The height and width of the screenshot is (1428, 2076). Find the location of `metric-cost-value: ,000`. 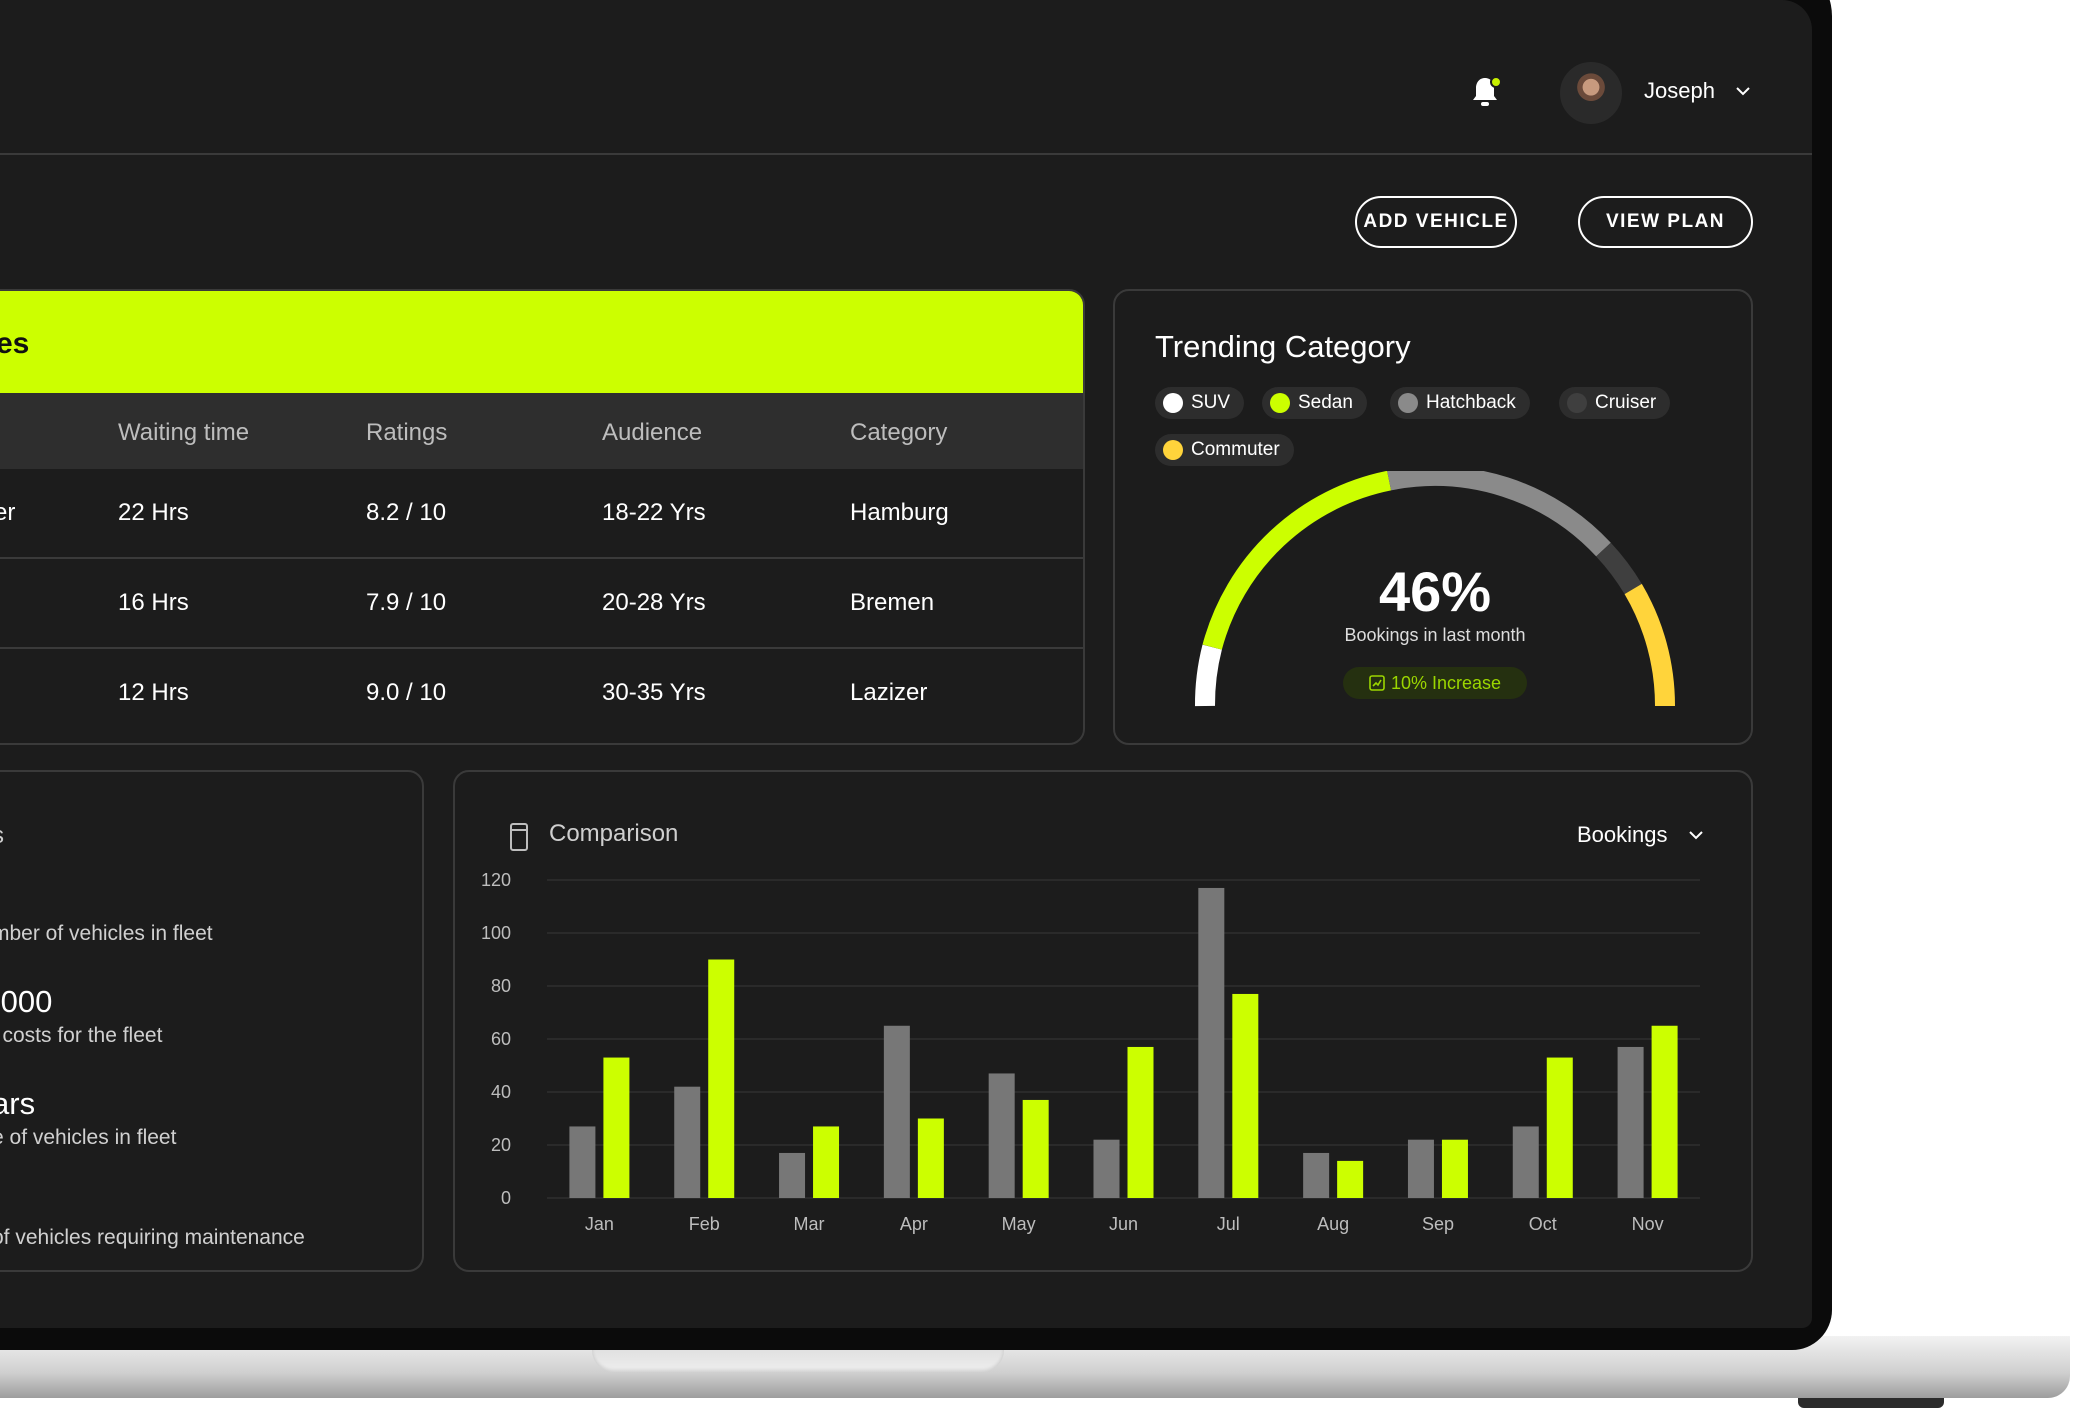

metric-cost-value: ,000 is located at coordinates (26, 1001).